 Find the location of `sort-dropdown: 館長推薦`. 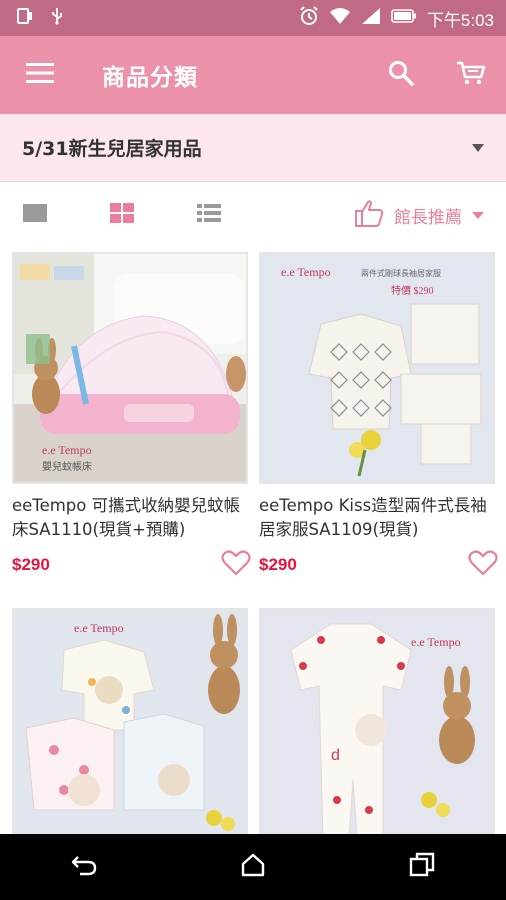

sort-dropdown: 館長推薦 is located at coordinates (419, 215).